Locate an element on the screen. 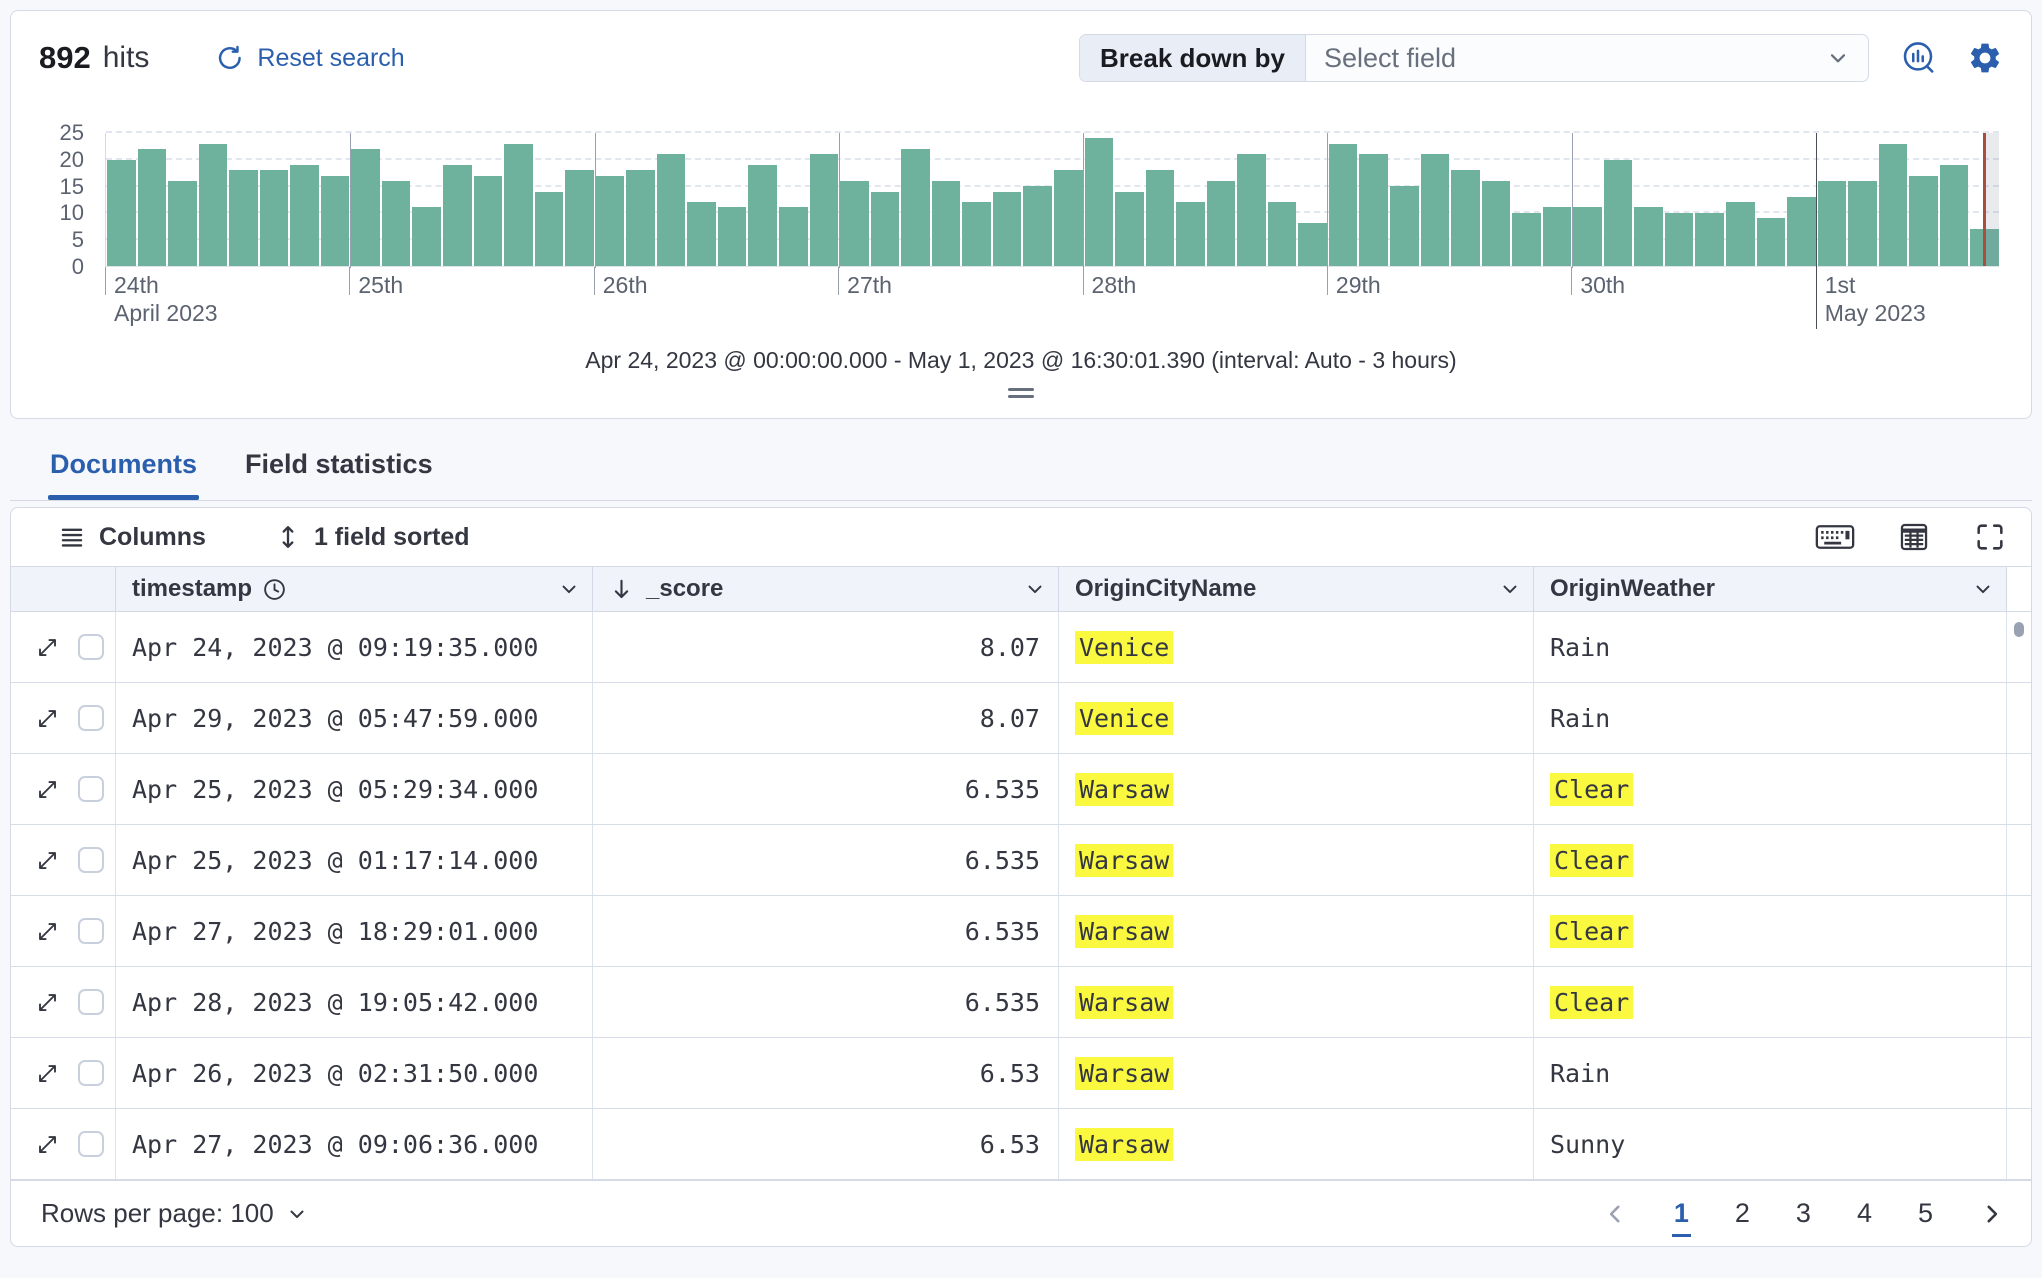 The image size is (2042, 1278). sort-fields-button: 1 field sorted is located at coordinates (366, 537).